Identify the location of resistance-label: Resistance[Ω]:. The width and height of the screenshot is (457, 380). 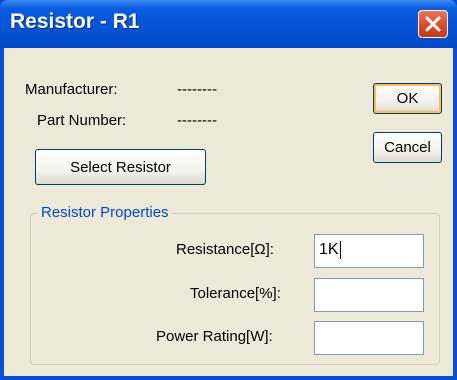
(225, 249).